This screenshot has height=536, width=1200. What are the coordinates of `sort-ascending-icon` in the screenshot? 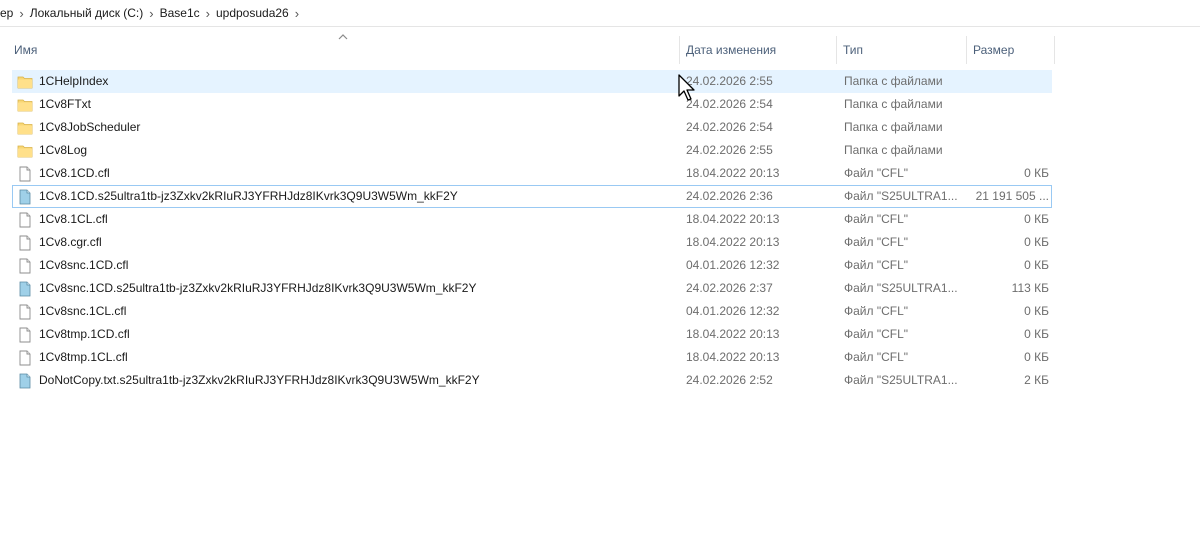 It's located at (343, 37).